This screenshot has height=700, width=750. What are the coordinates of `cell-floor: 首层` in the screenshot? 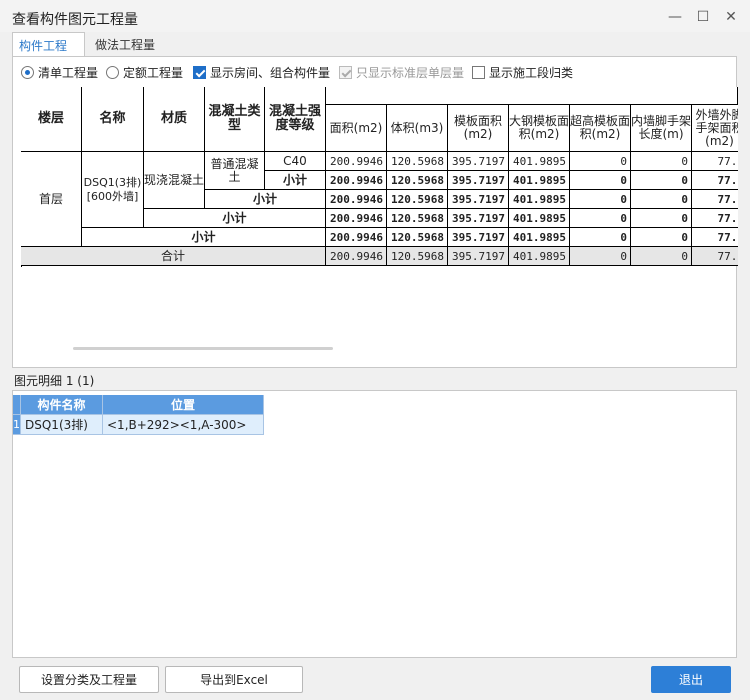 It's located at (51, 199).